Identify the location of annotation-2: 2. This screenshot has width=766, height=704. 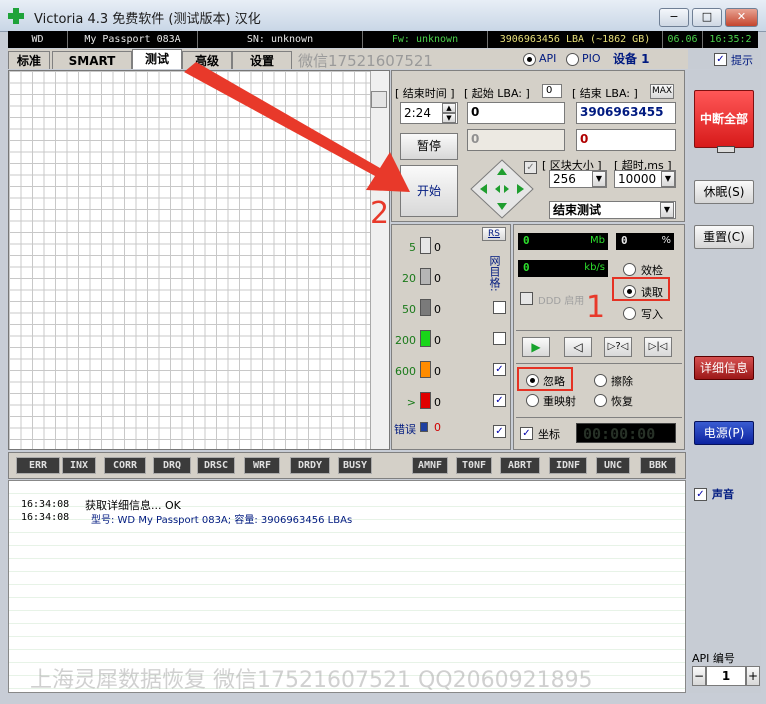
(380, 213).